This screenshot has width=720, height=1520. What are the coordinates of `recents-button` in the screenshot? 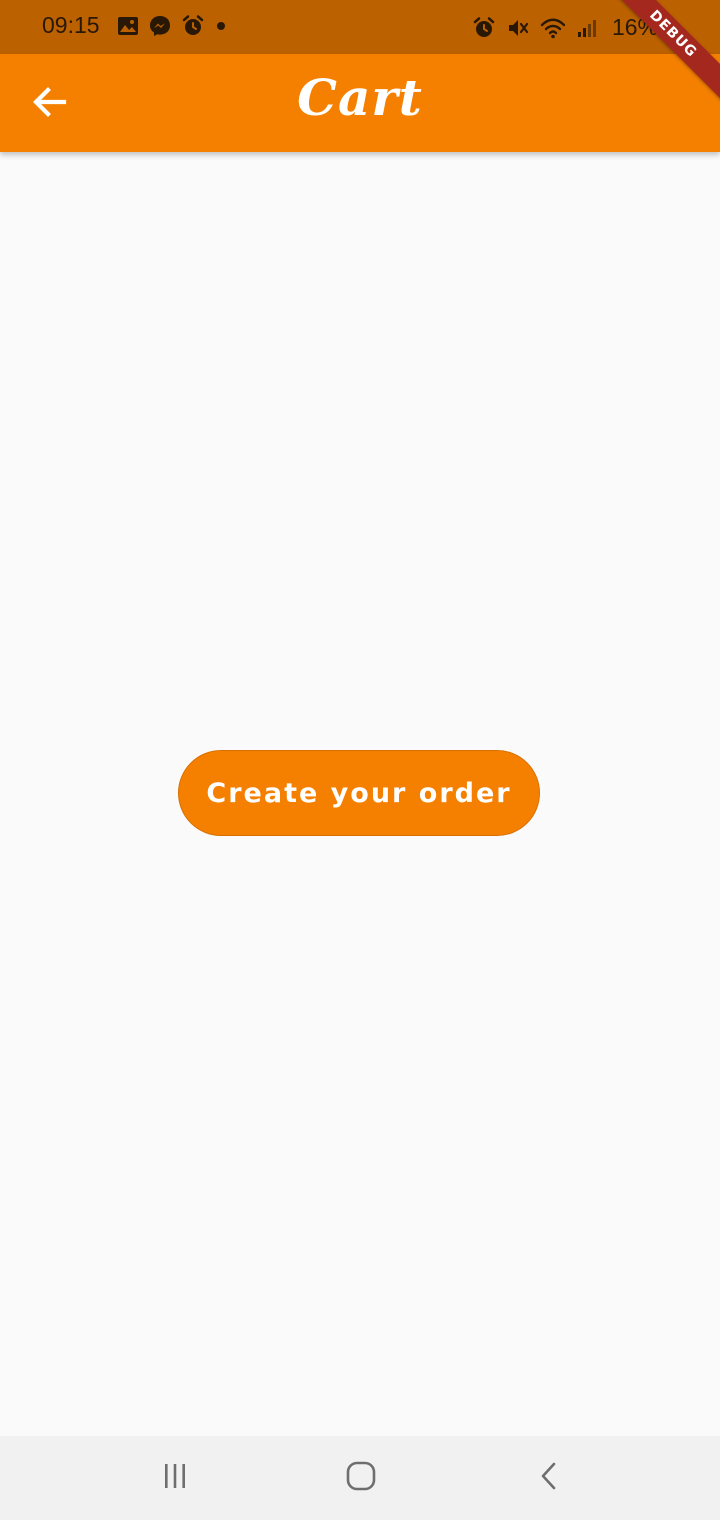 It's located at (175, 1478).